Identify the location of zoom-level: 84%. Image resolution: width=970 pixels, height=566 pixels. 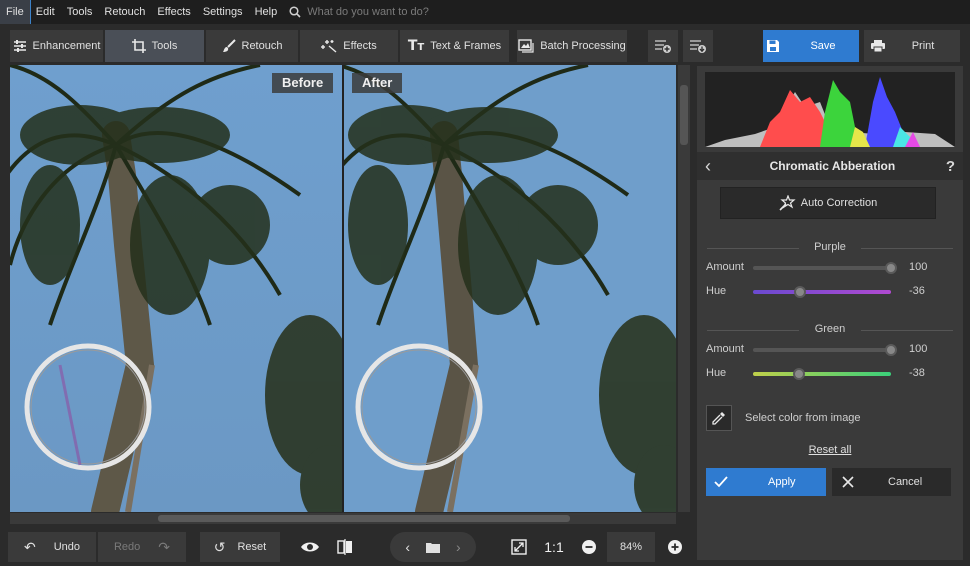
(631, 547).